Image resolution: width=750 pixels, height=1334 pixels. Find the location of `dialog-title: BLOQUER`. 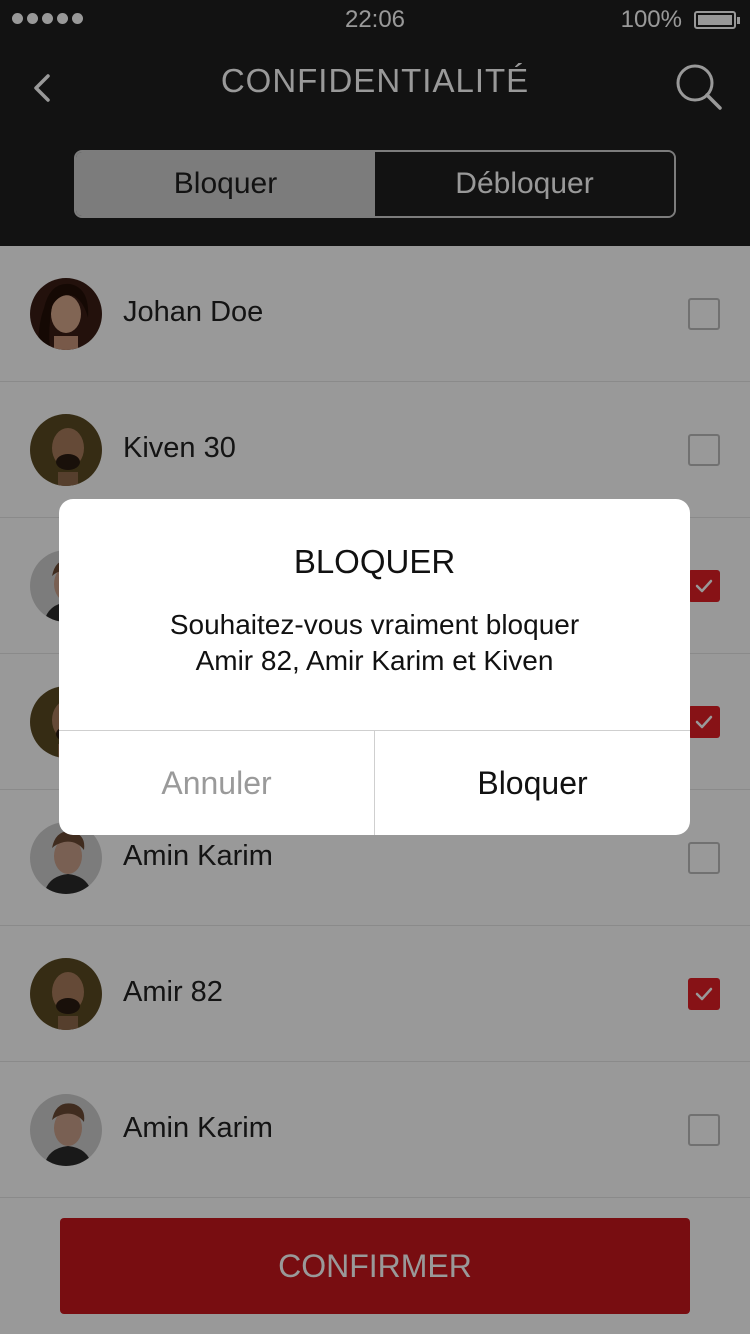

dialog-title: BLOQUER is located at coordinates (374, 561).